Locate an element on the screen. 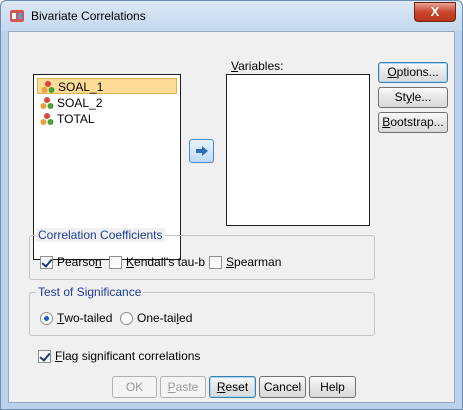 Image resolution: width=463 pixels, height=410 pixels. window-title: Bivariate Correlations is located at coordinates (88, 16).